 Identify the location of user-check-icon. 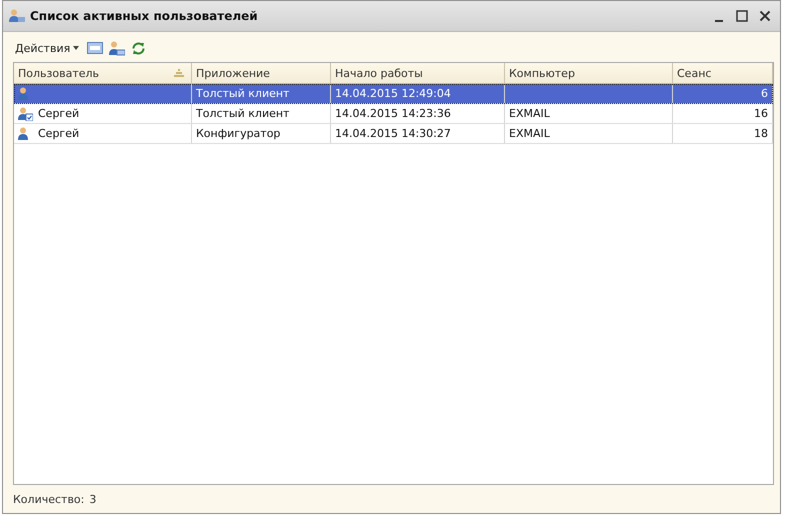
(25, 113).